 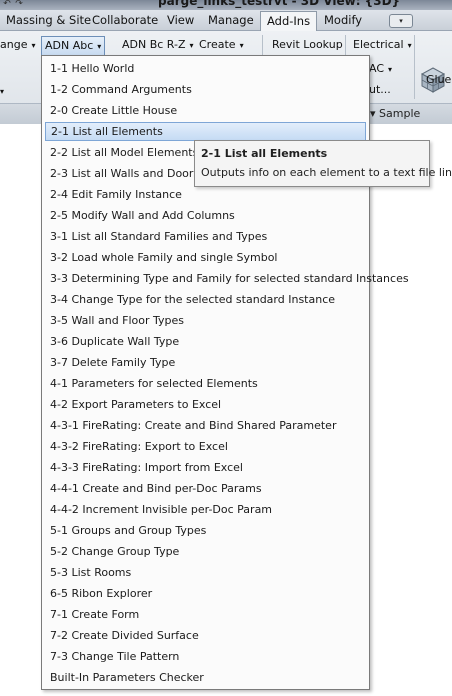 I want to click on menu-item: 4-1 Parameters for selected Elements, so click(x=205, y=383).